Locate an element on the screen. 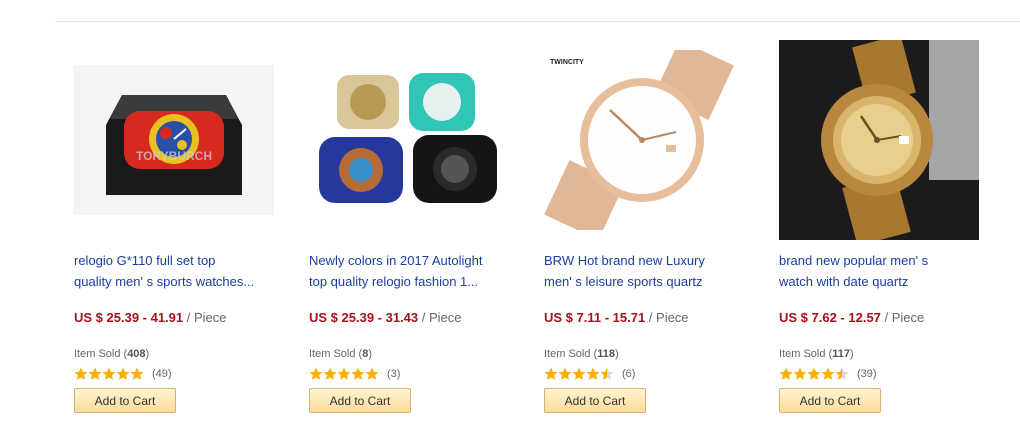  section-divider is located at coordinates (537, 21).